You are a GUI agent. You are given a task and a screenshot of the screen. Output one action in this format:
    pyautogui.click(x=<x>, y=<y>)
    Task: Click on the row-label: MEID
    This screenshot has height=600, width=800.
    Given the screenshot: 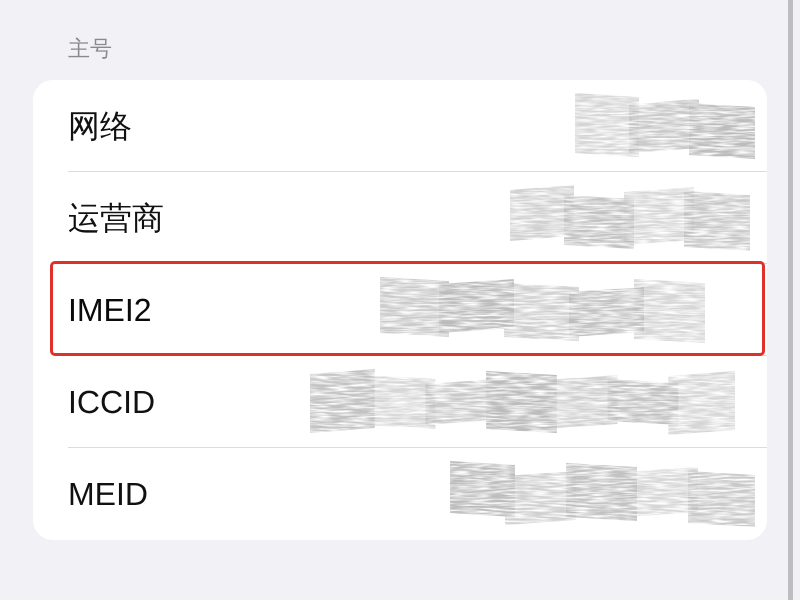 What is the action you would take?
    pyautogui.click(x=108, y=494)
    